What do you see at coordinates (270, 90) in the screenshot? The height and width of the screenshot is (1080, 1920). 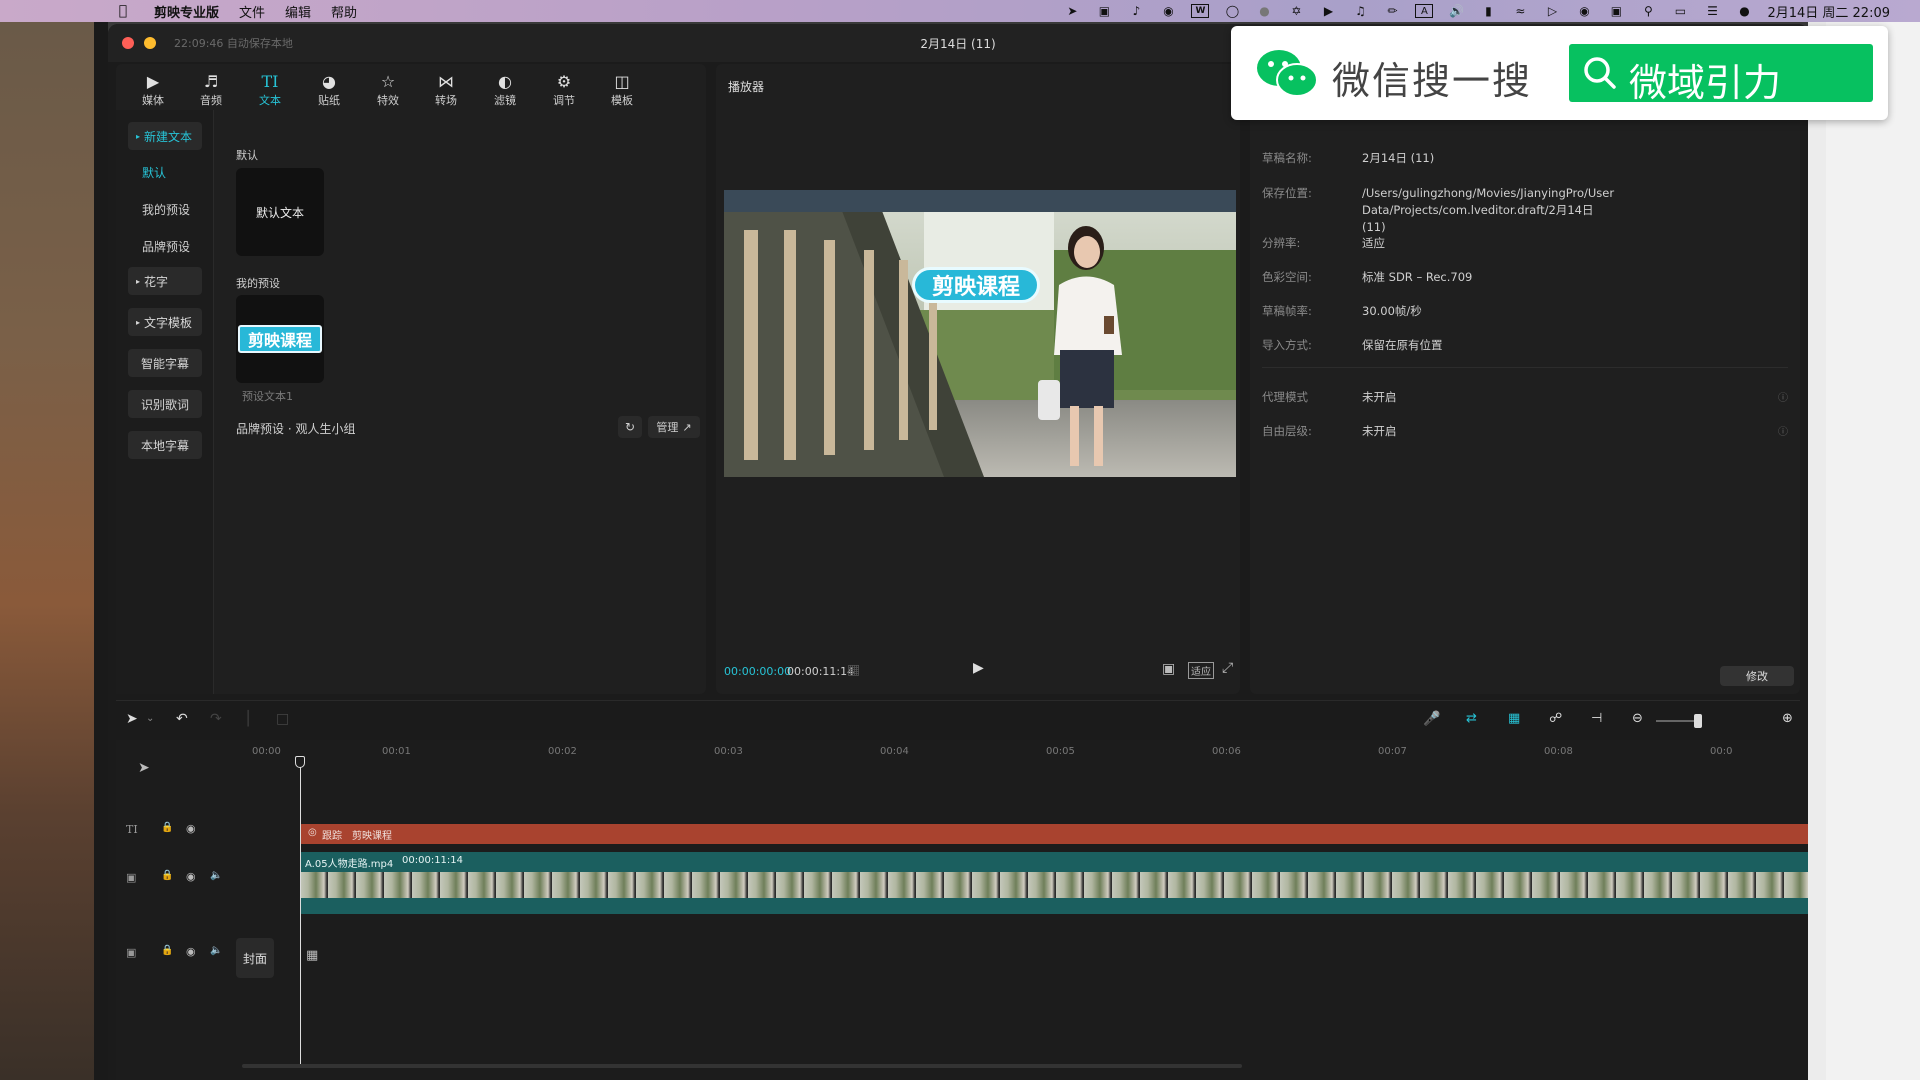 I see `tab-text: TI 文本` at bounding box center [270, 90].